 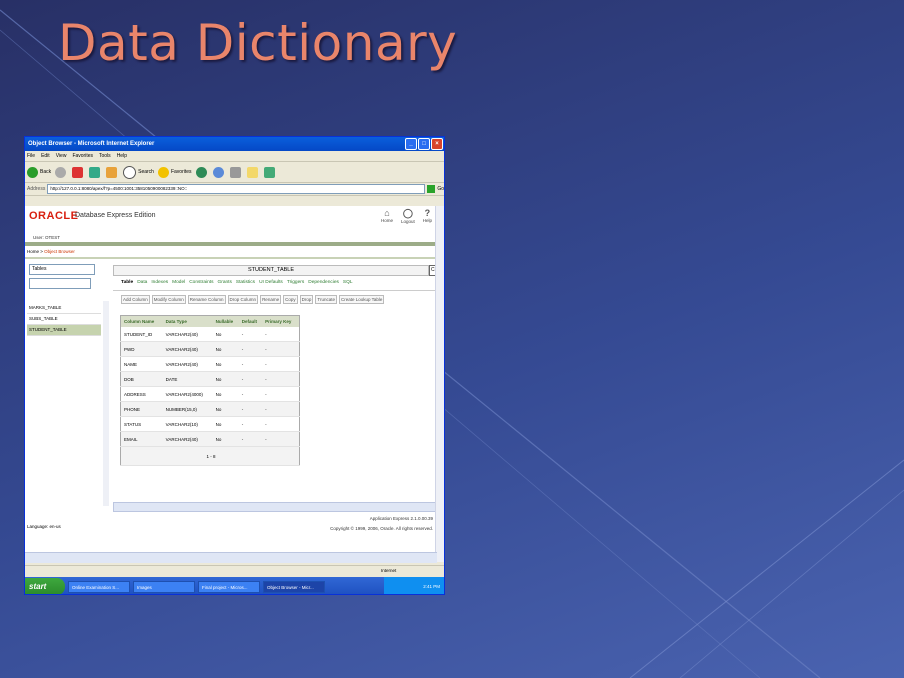 I want to click on panel-horizontal-scrollbar, so click(x=276, y=507).